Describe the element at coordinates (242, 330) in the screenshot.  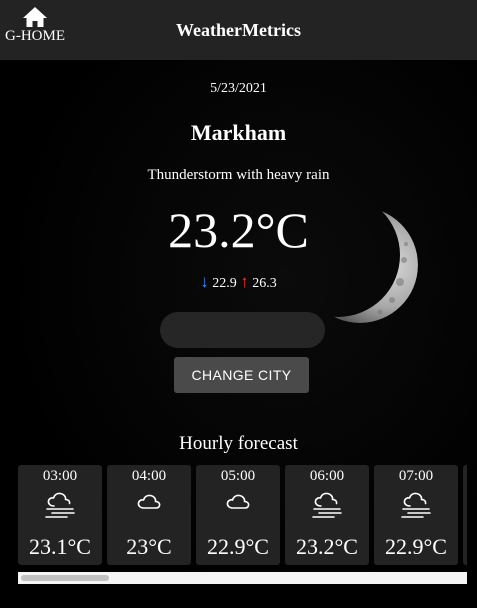
I see `city-input` at that location.